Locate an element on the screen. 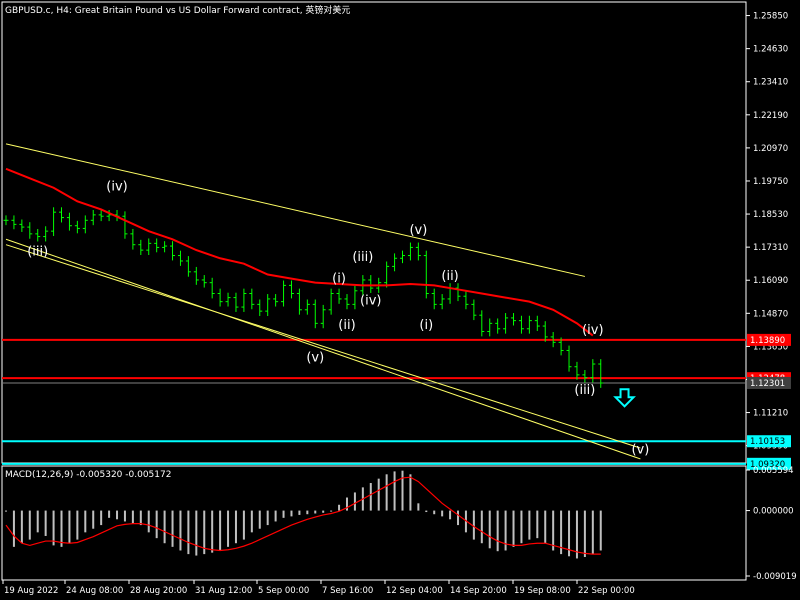 The height and width of the screenshot is (600, 800). macd-tick-label: 0.000000 is located at coordinates (773, 512).